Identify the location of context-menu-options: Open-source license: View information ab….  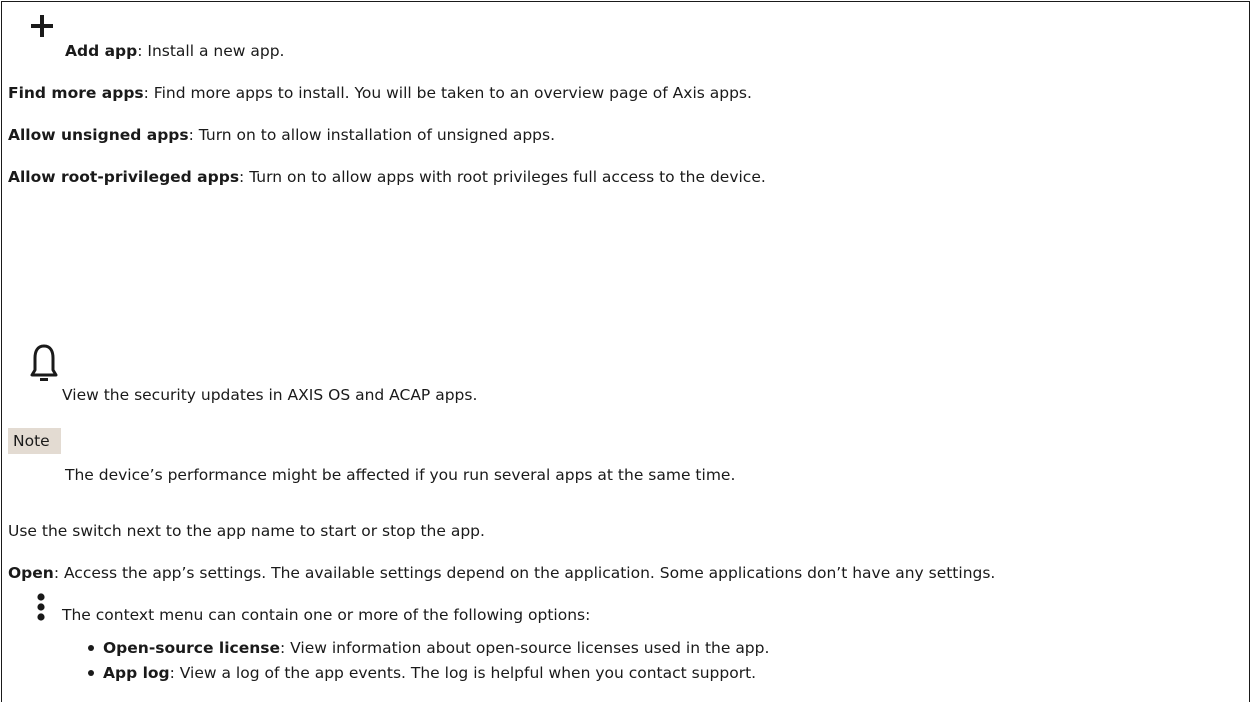
(428, 661).